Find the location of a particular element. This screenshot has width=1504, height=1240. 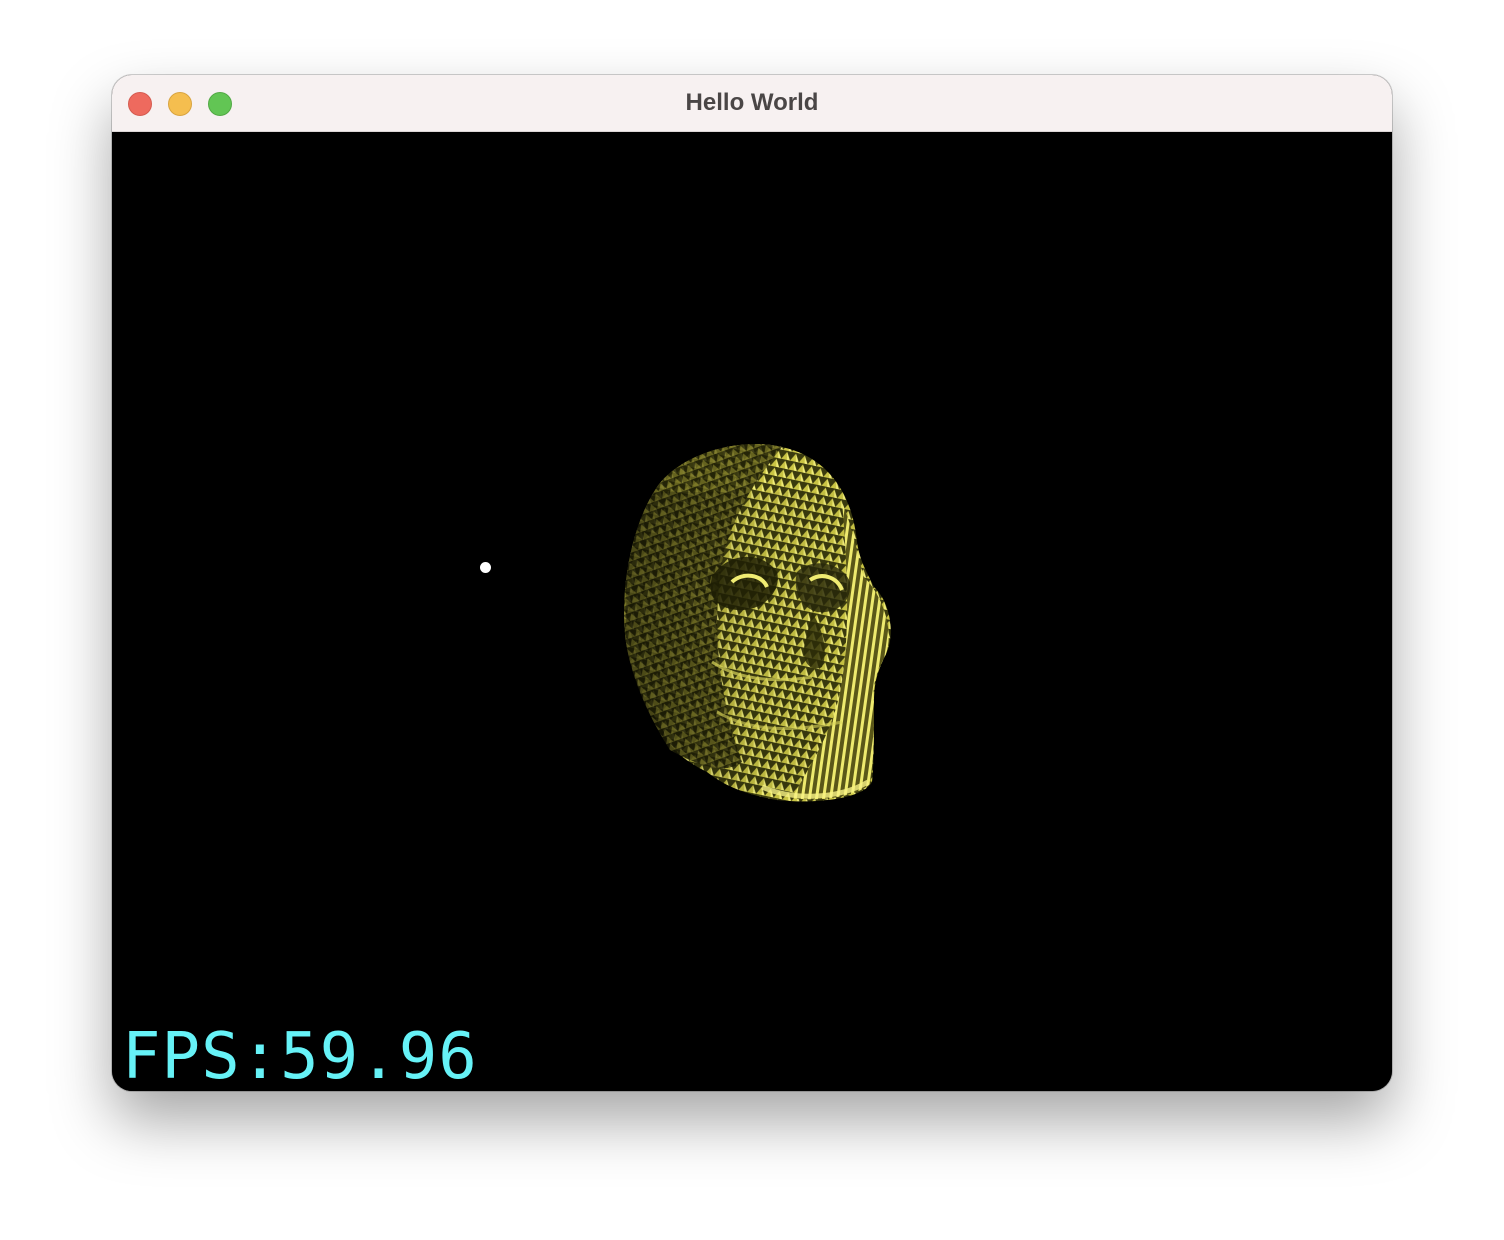

title-bar: Hello World is located at coordinates (752, 103).